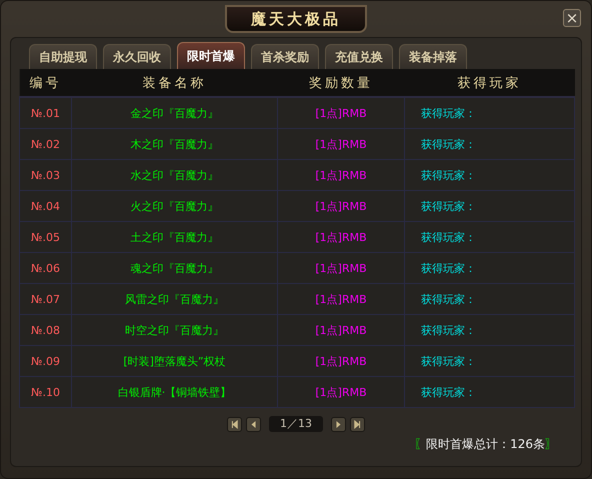 The image size is (592, 479). What do you see at coordinates (253, 424) in the screenshot?
I see `previous-page-button` at bounding box center [253, 424].